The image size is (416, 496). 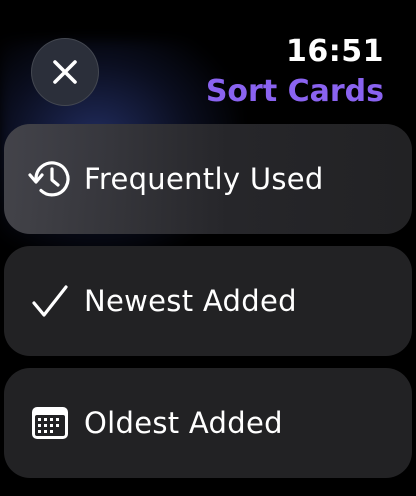 What do you see at coordinates (50, 301) in the screenshot?
I see `checkmark-icon` at bounding box center [50, 301].